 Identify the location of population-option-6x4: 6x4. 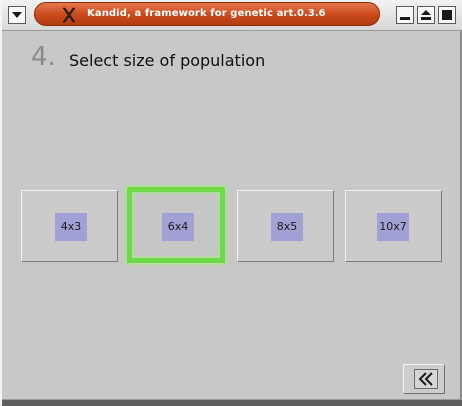
(176, 225).